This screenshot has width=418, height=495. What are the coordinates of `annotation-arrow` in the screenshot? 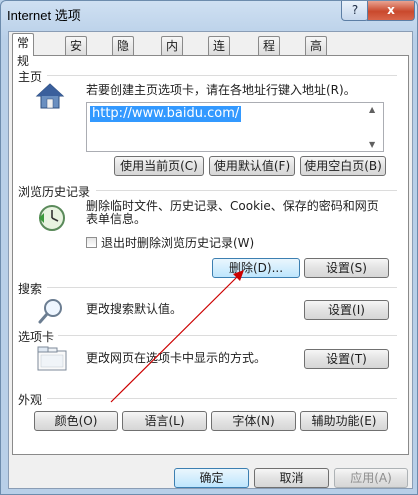 It's located at (177, 336).